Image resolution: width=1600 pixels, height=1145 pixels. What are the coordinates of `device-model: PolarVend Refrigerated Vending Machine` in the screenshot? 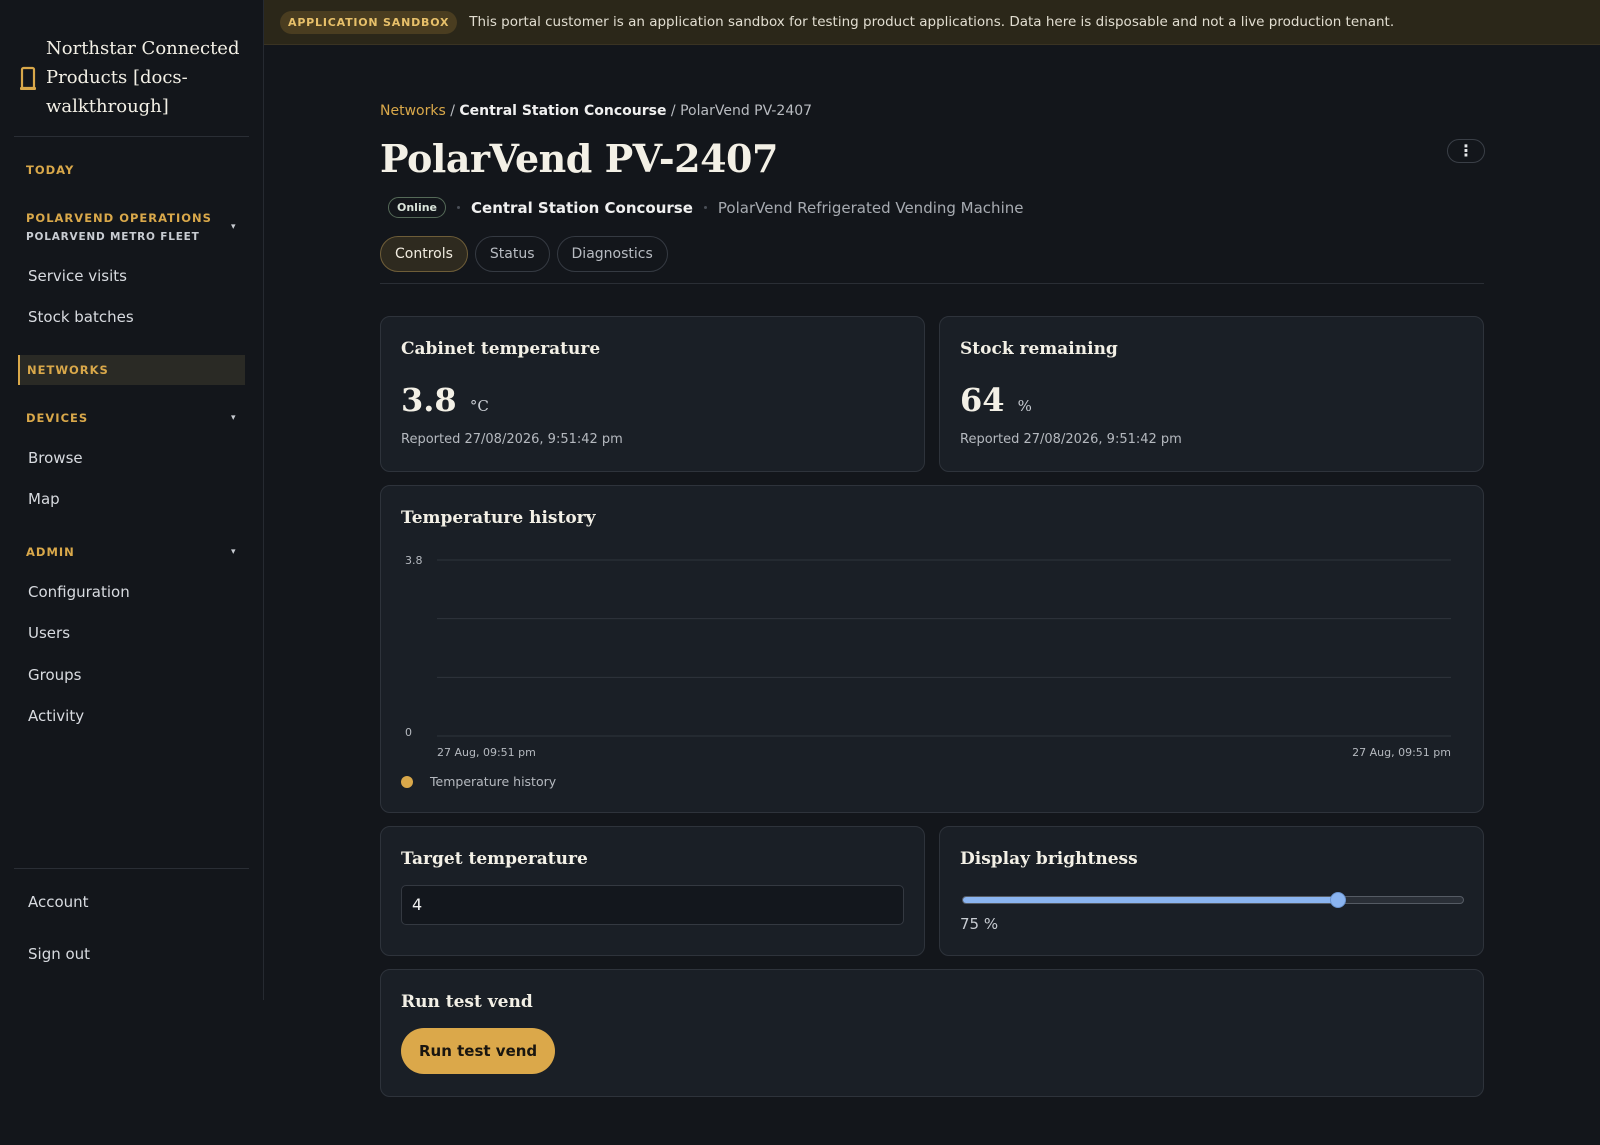 It's located at (870, 207).